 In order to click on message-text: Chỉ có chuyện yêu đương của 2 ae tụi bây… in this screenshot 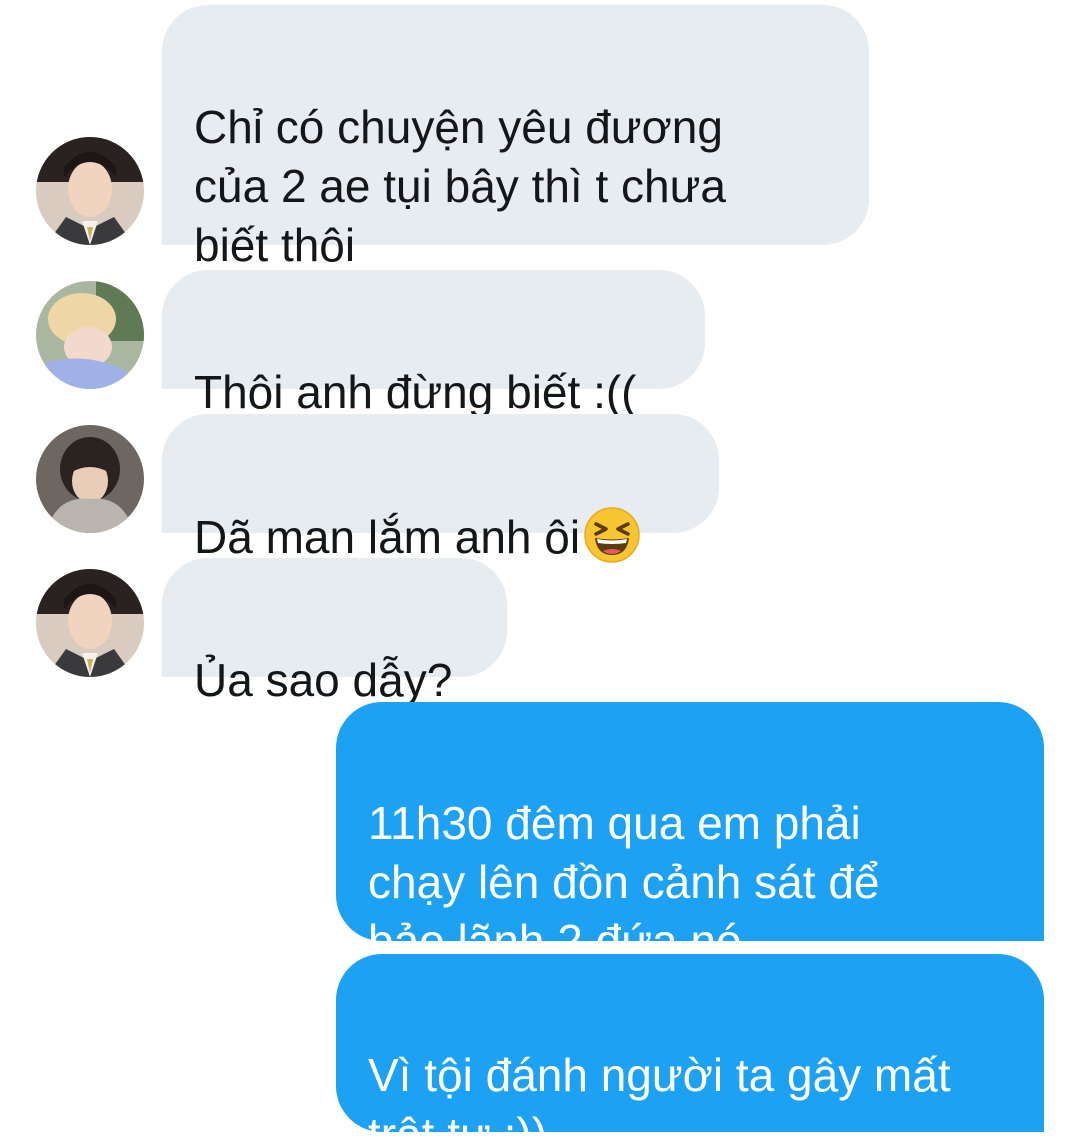, I will do `click(460, 186)`.